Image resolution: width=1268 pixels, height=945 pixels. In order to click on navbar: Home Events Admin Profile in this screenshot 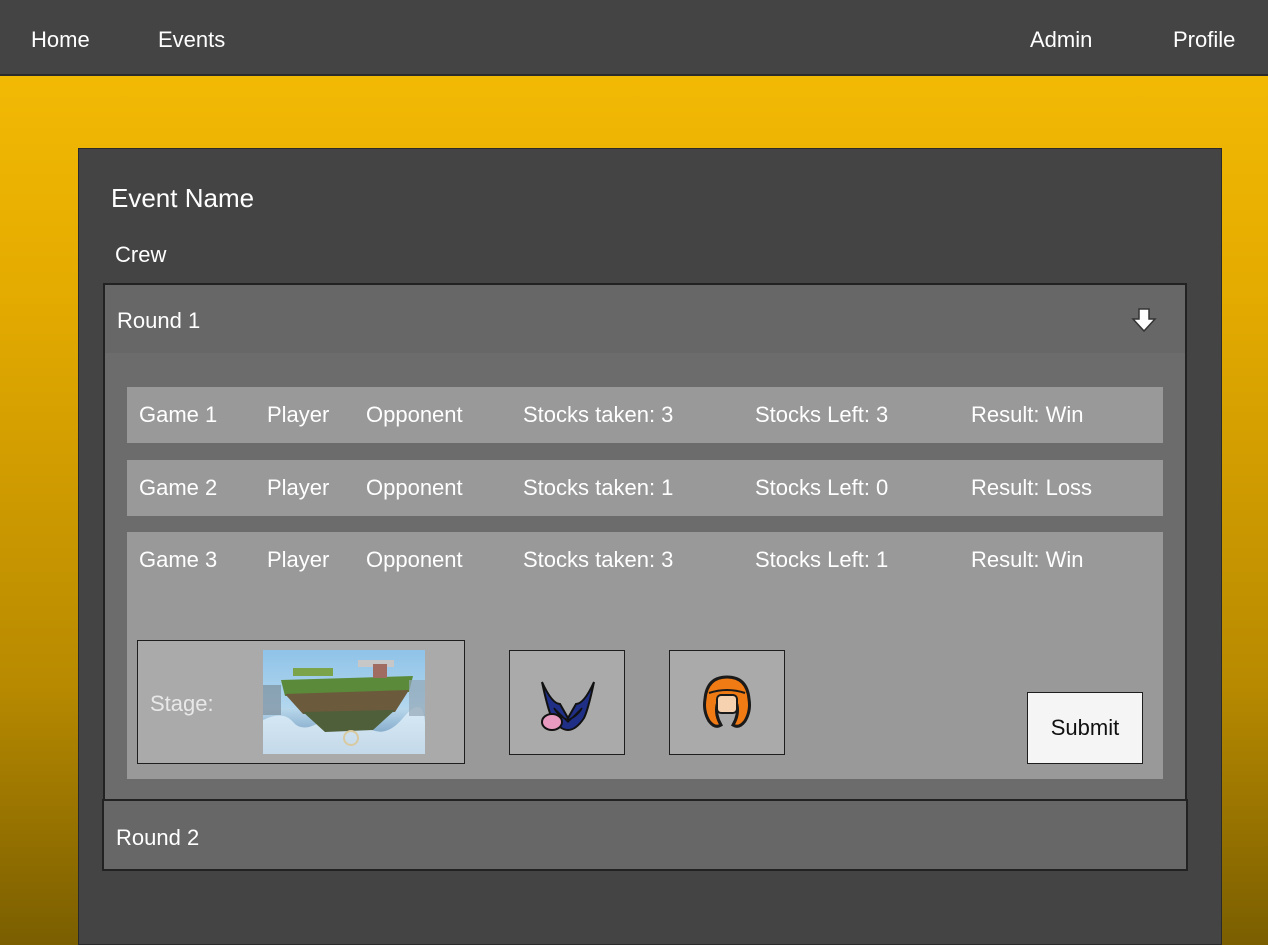, I will do `click(634, 38)`.